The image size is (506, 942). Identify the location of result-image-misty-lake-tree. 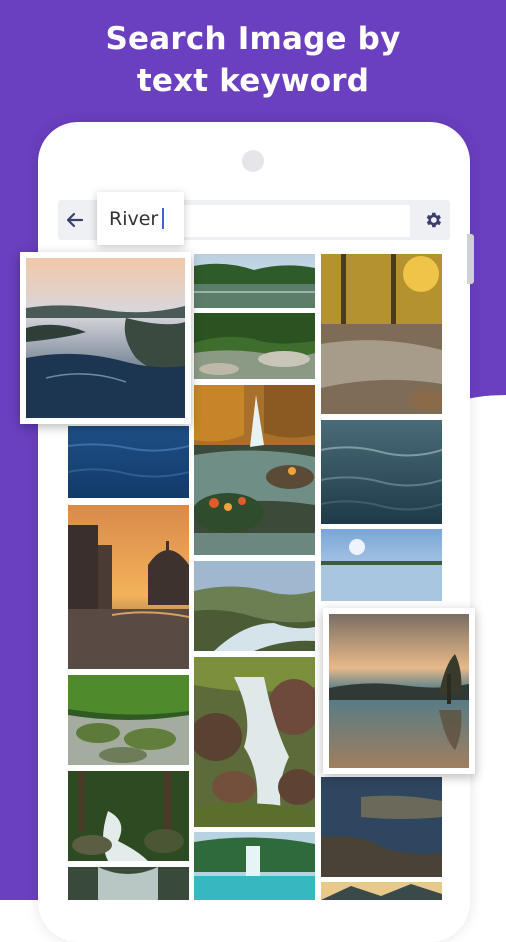
(399, 691).